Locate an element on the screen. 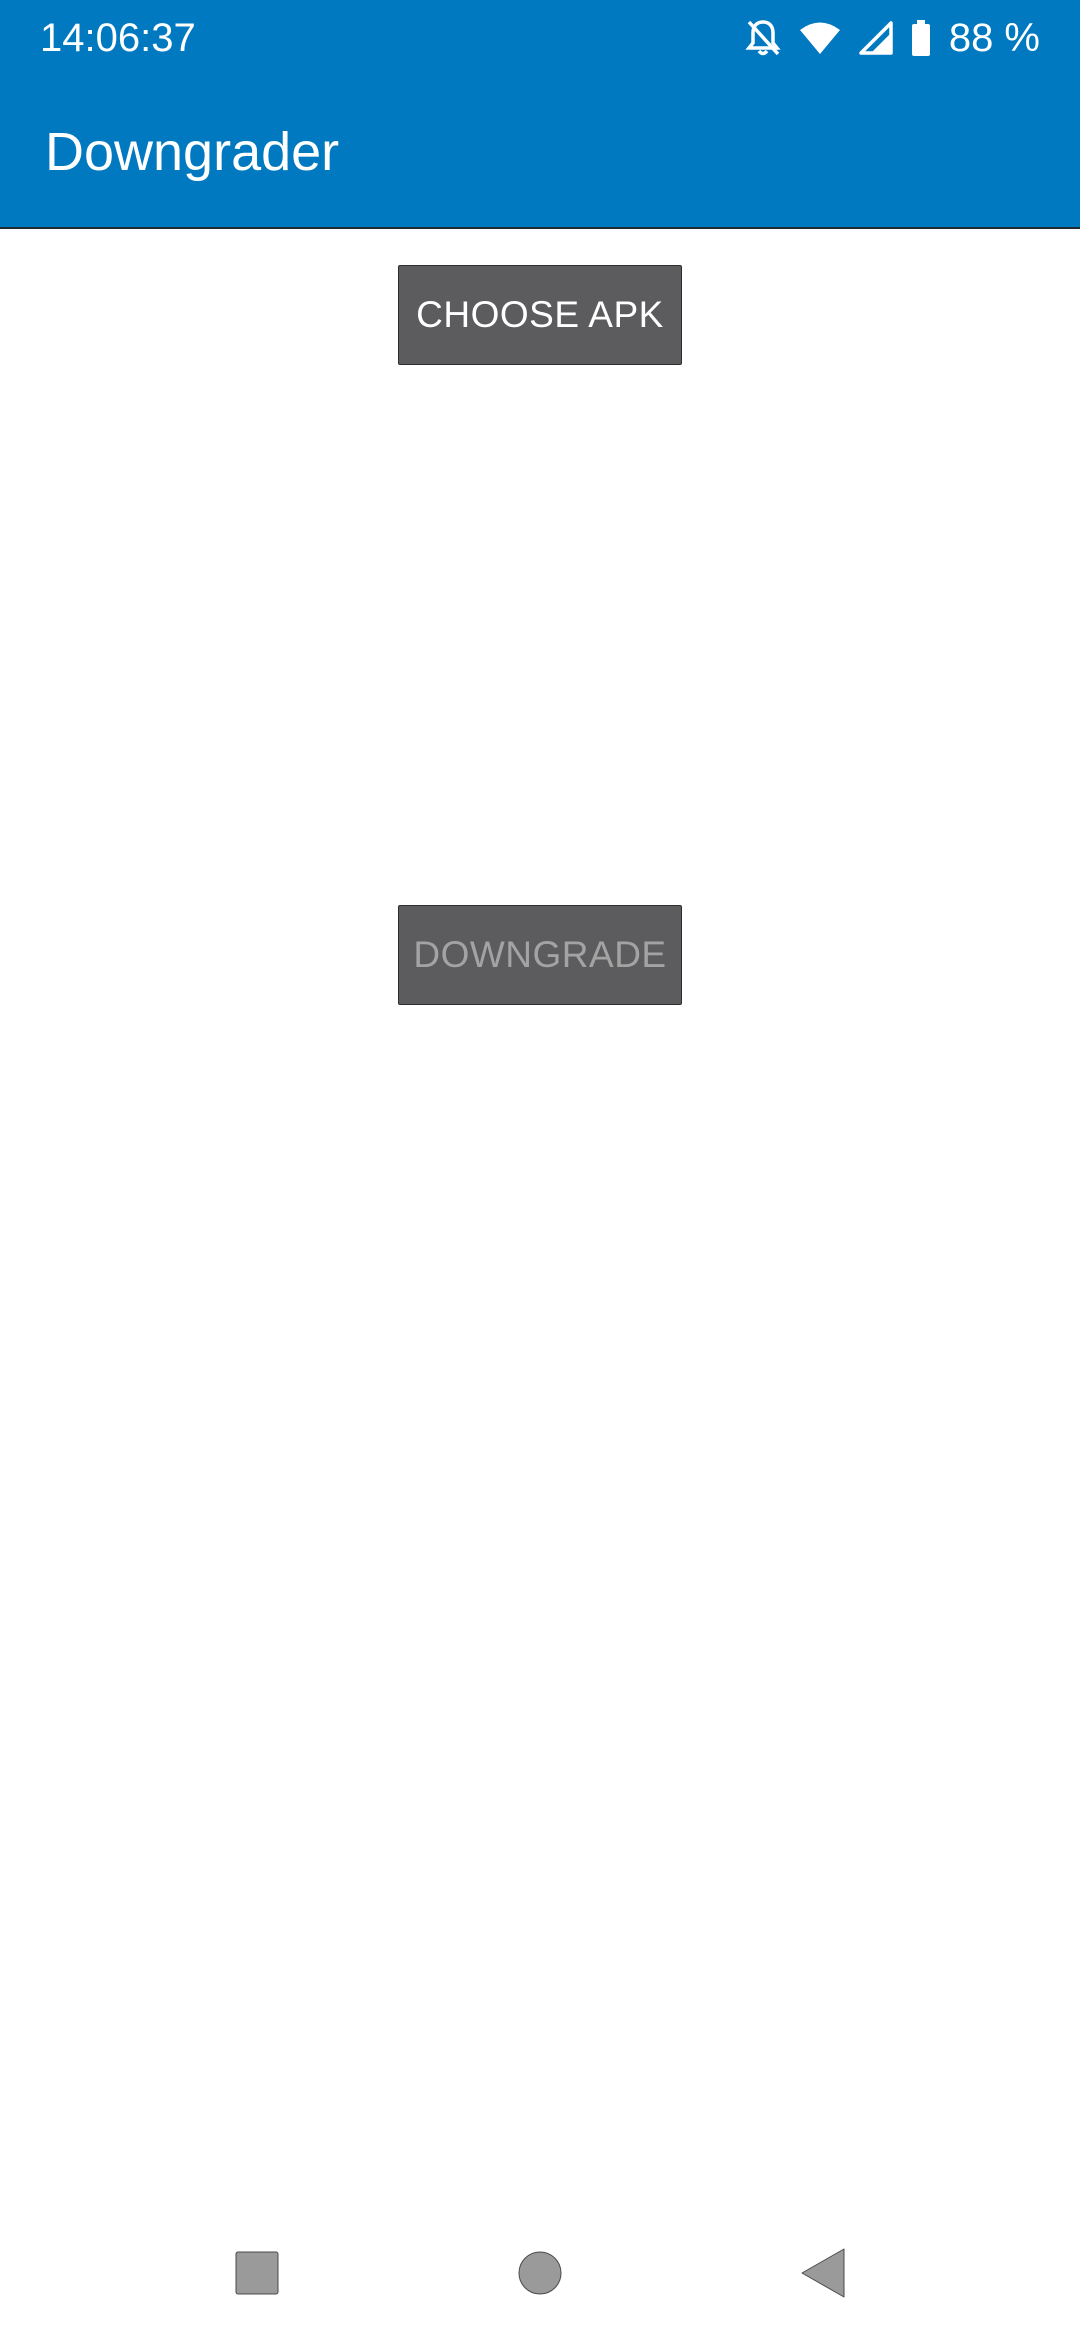  status-time: 14:06:37 is located at coordinates (118, 38).